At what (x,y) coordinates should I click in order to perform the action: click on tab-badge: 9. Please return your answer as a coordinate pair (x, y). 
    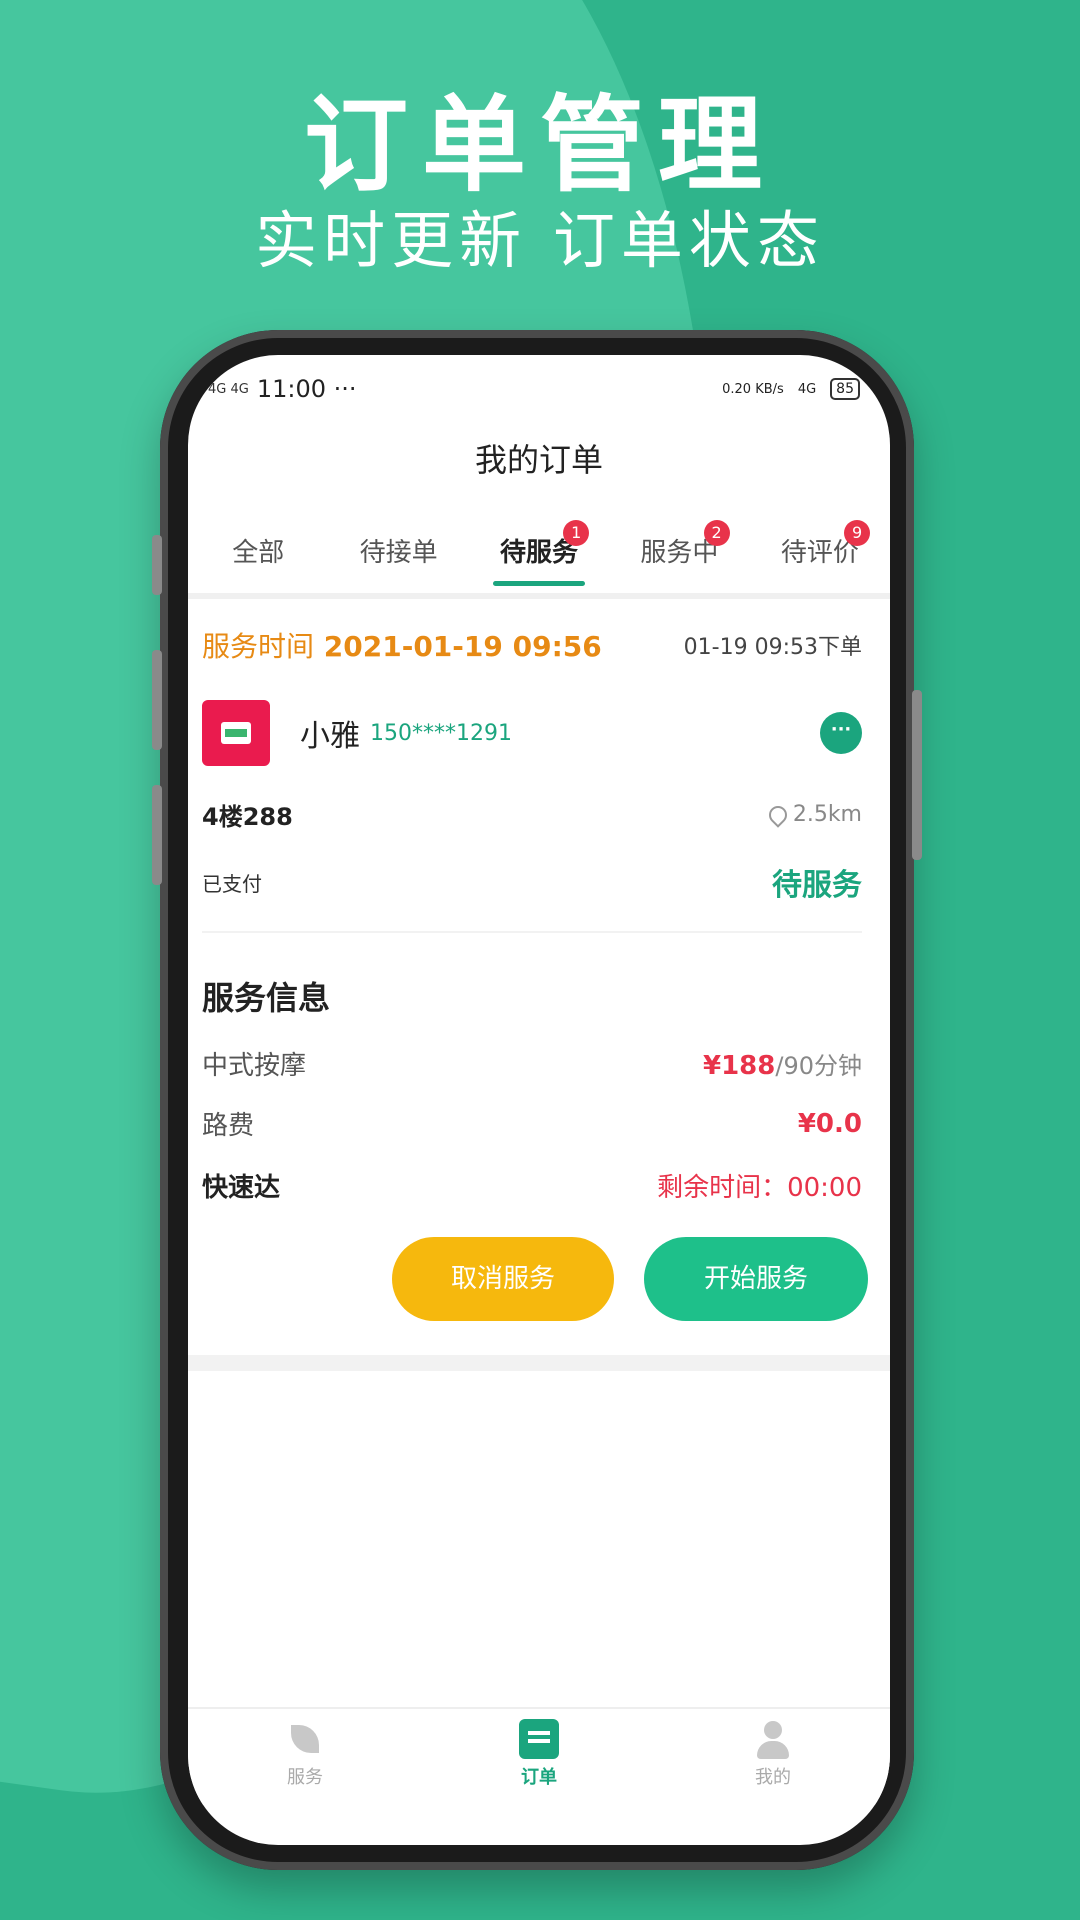
    Looking at the image, I should click on (857, 533).